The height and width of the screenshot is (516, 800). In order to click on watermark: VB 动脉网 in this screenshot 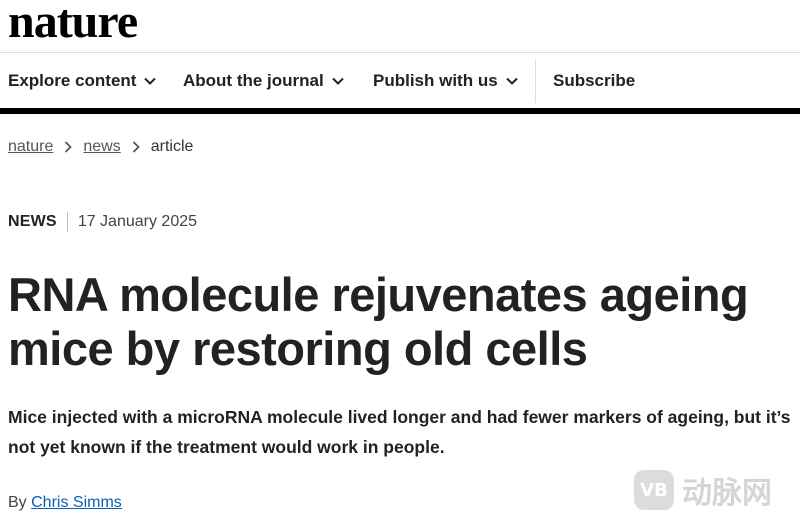, I will do `click(714, 490)`.